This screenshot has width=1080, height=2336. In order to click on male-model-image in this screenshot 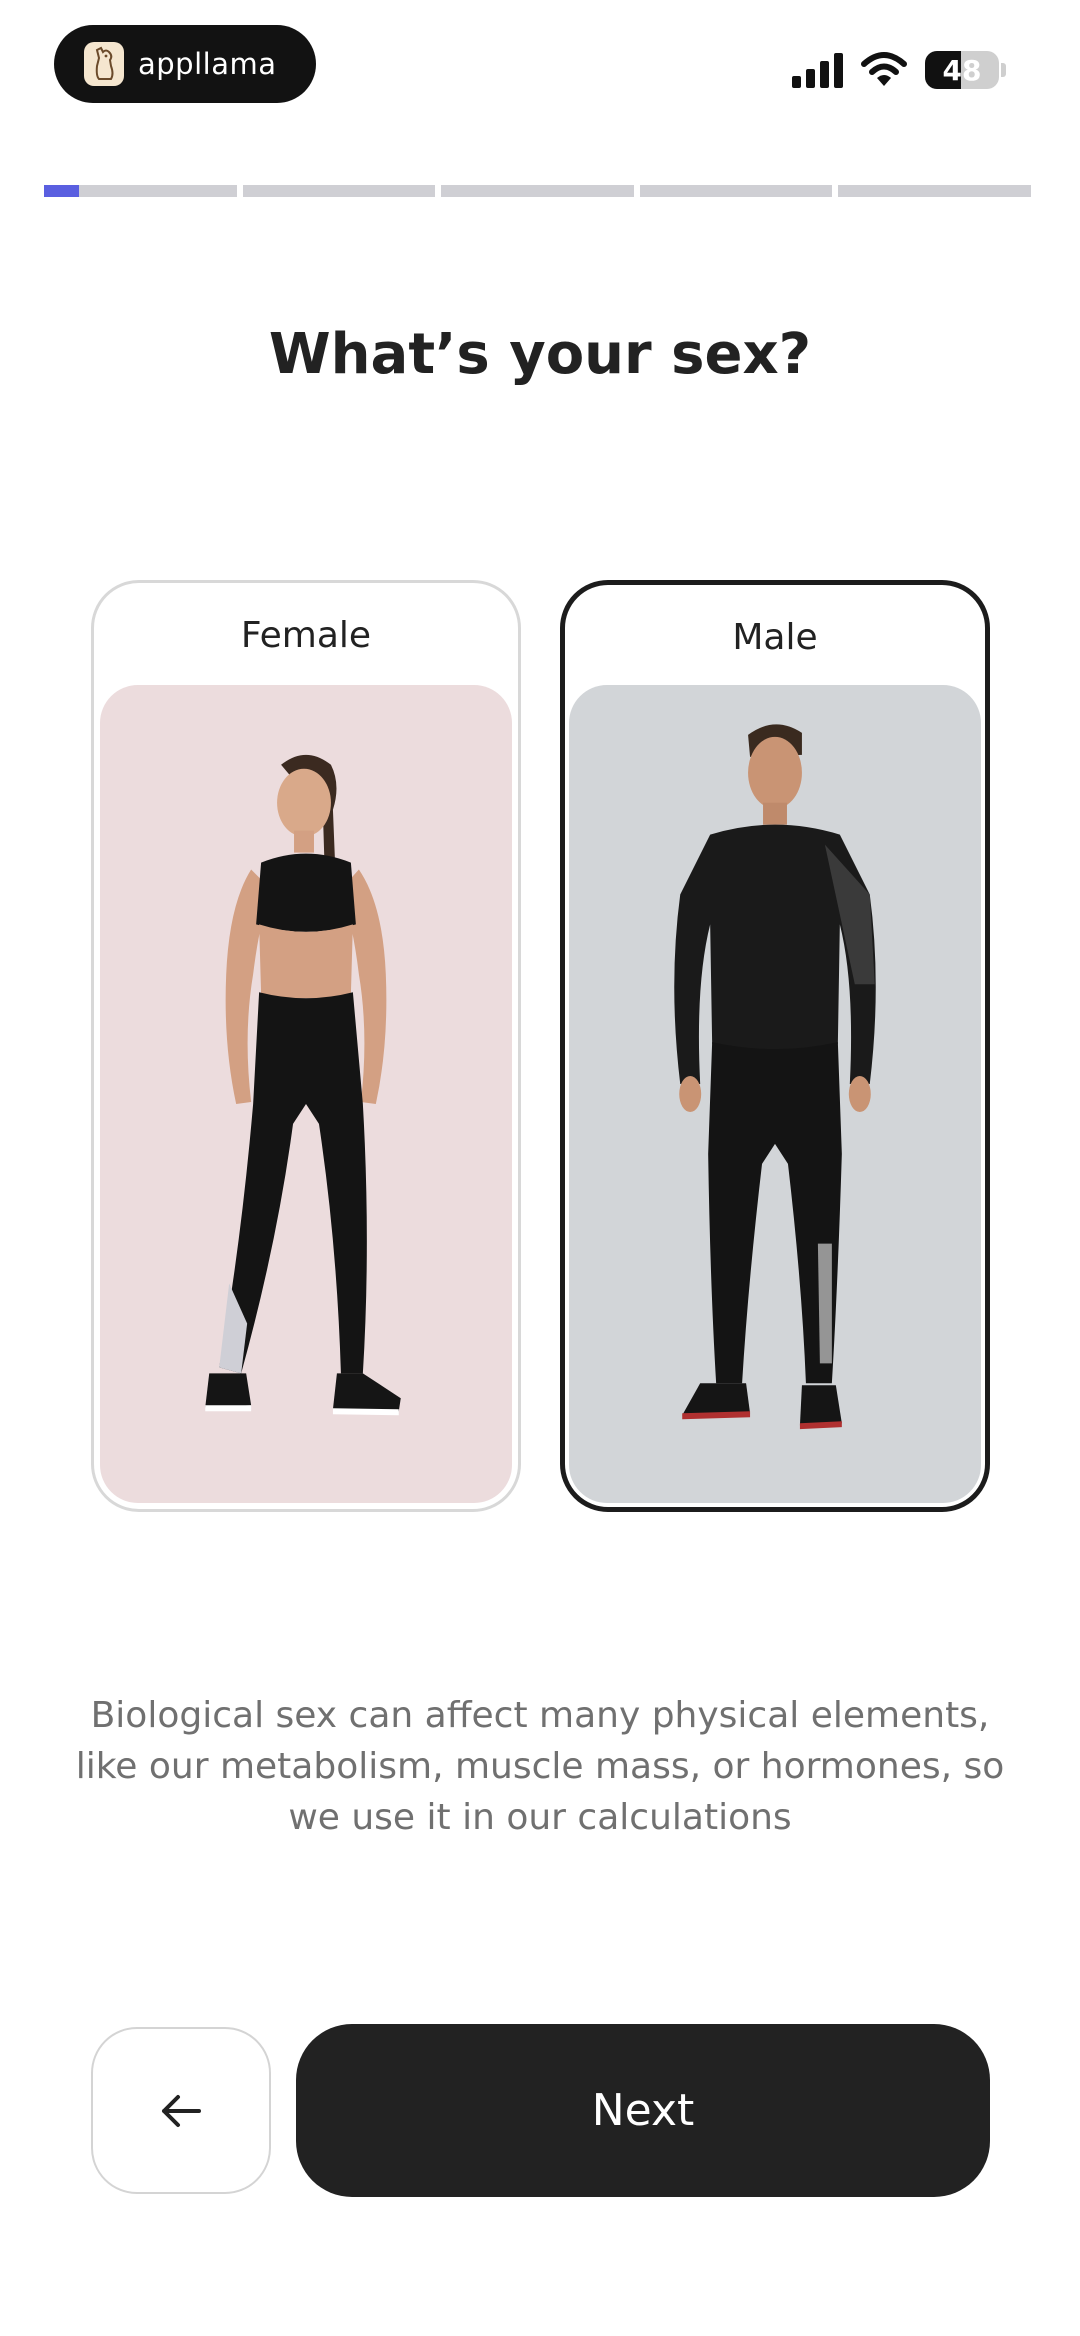, I will do `click(775, 1094)`.